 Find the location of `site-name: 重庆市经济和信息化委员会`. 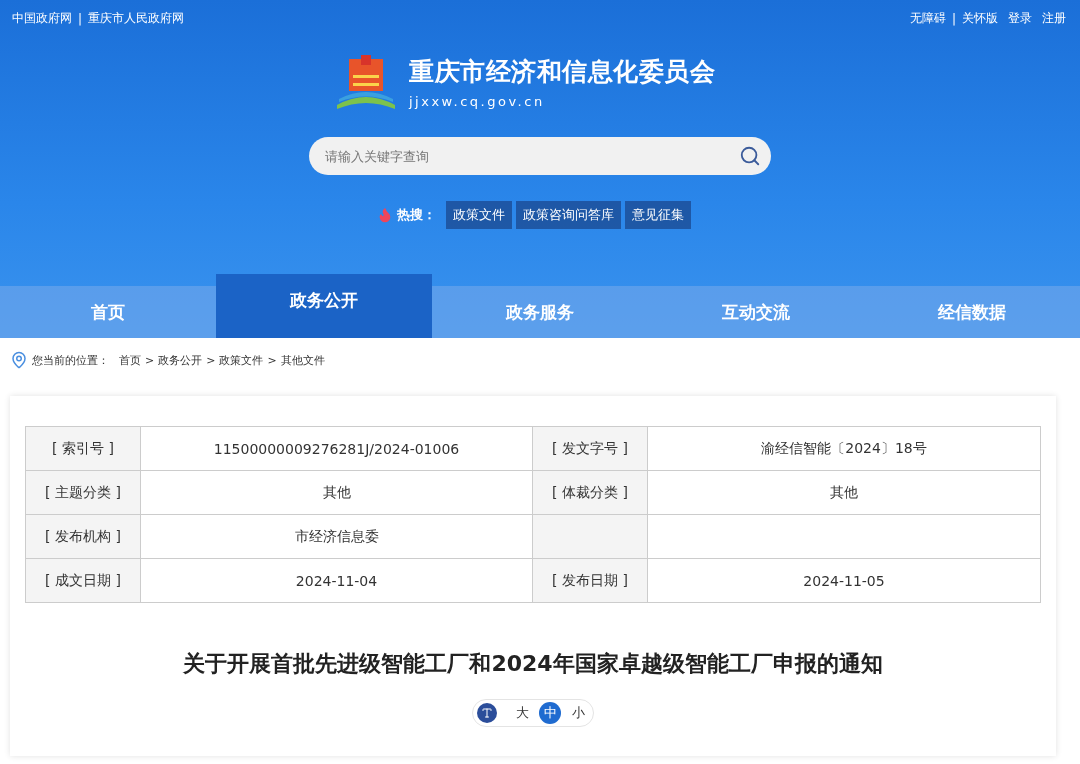

site-name: 重庆市经济和信息化委员会 is located at coordinates (562, 72).